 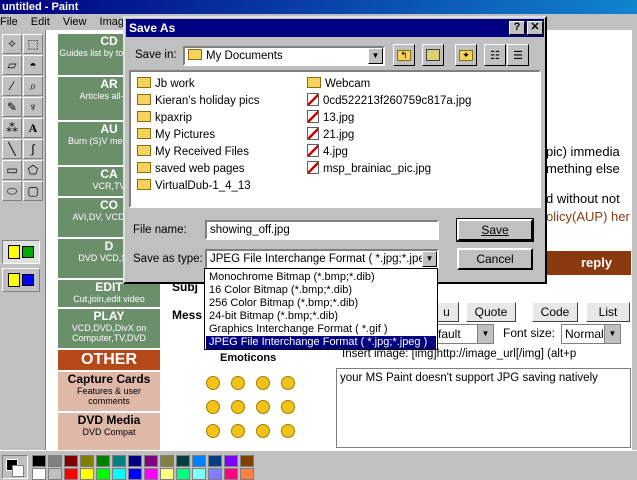 What do you see at coordinates (75, 22) in the screenshot?
I see `menu-view: View` at bounding box center [75, 22].